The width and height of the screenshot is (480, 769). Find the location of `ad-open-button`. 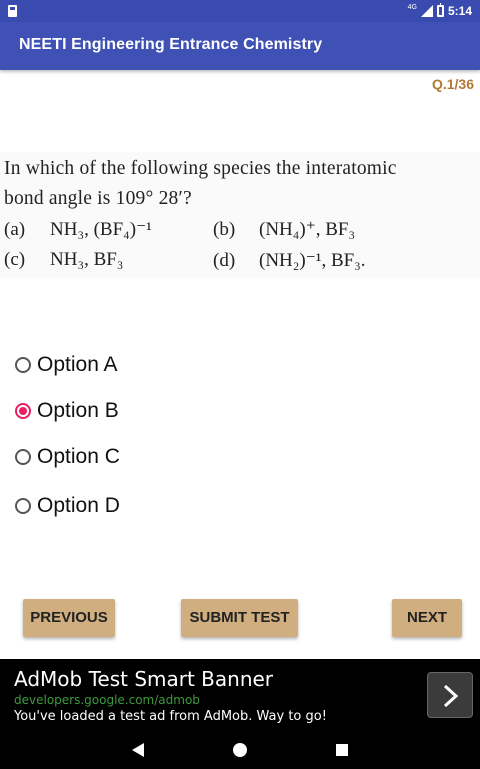

ad-open-button is located at coordinates (450, 695).